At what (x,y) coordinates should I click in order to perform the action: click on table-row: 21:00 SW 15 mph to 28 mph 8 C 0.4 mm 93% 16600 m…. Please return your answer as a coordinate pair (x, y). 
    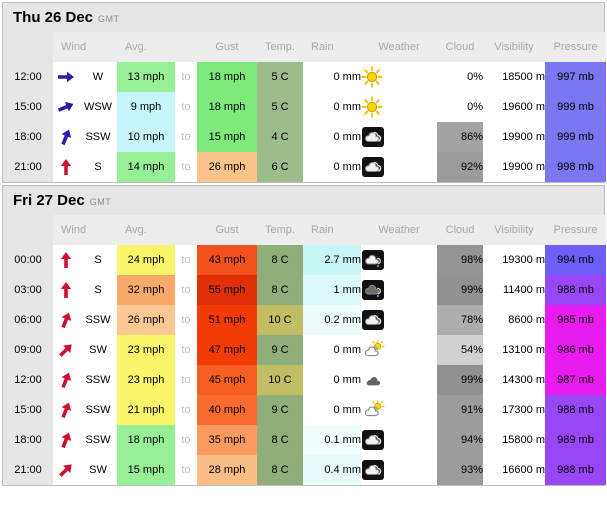
    Looking at the image, I should click on (304, 470).